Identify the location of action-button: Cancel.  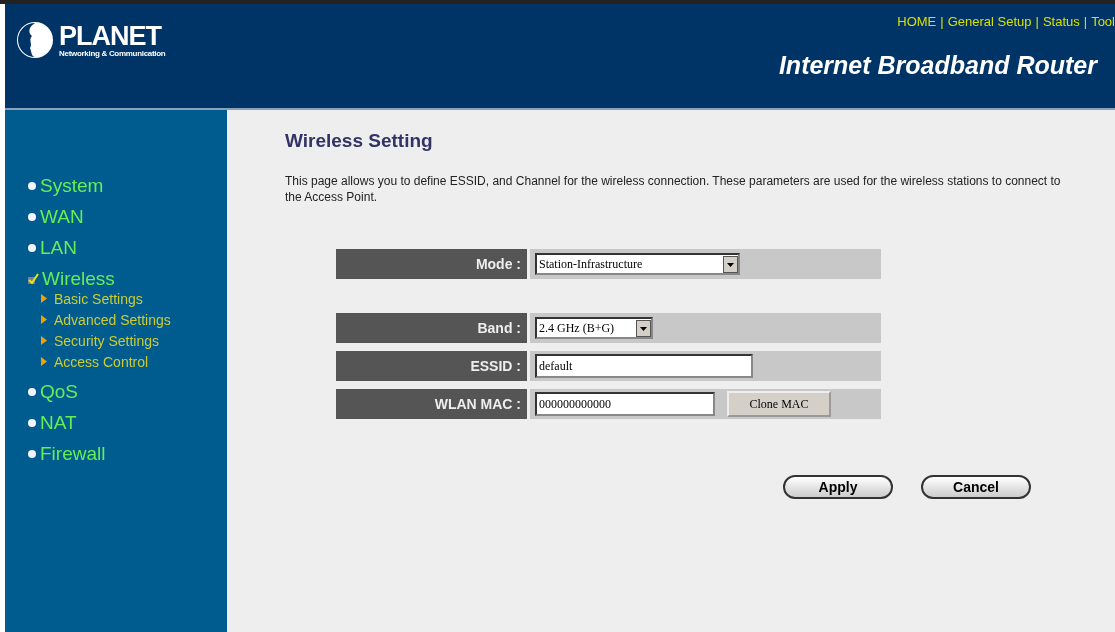
(976, 487).